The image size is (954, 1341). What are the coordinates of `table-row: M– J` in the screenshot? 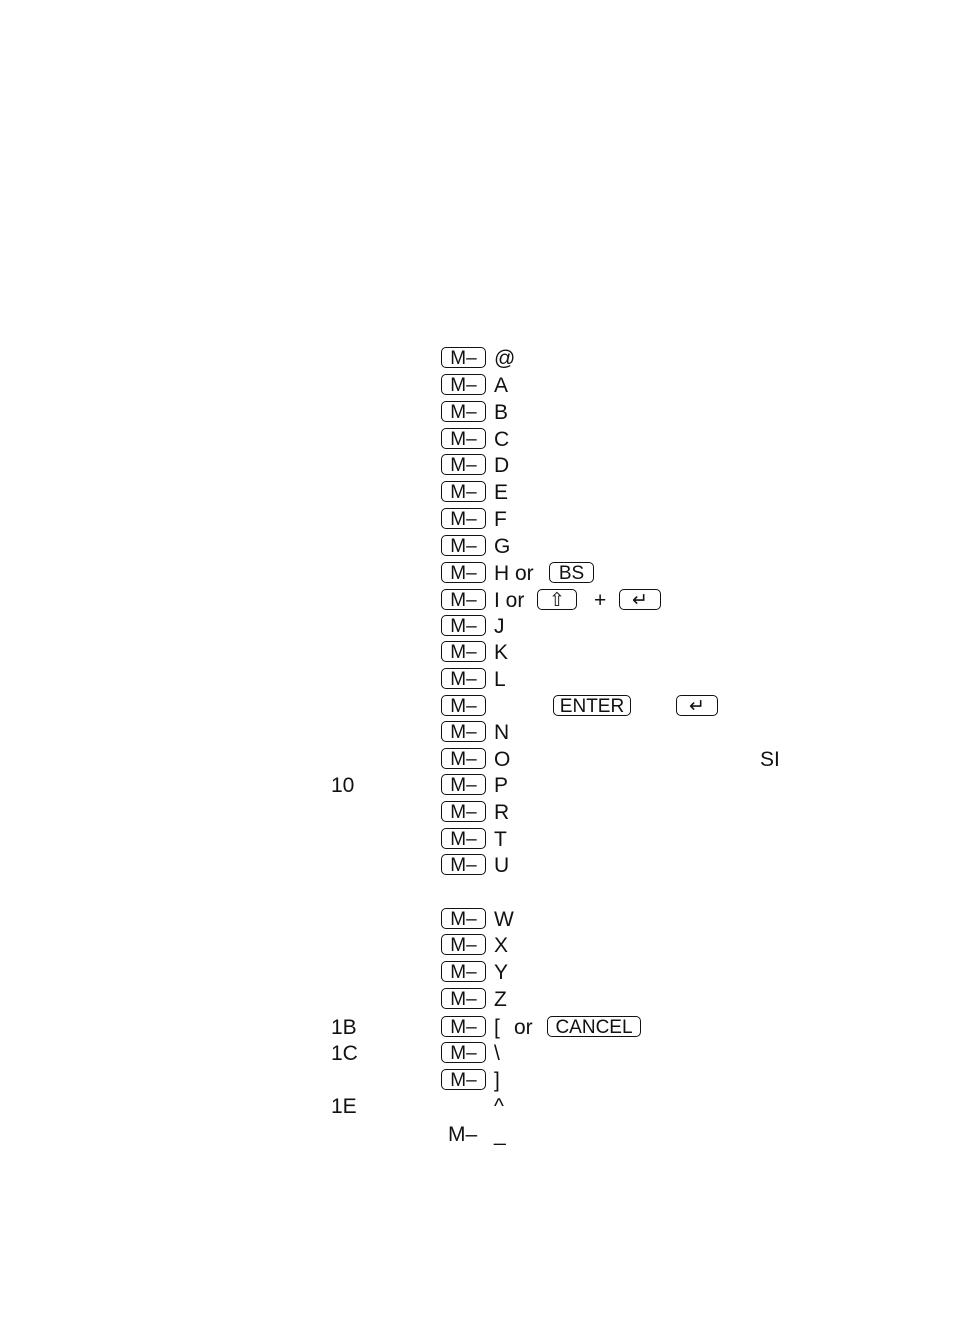 It's located at (477, 627).